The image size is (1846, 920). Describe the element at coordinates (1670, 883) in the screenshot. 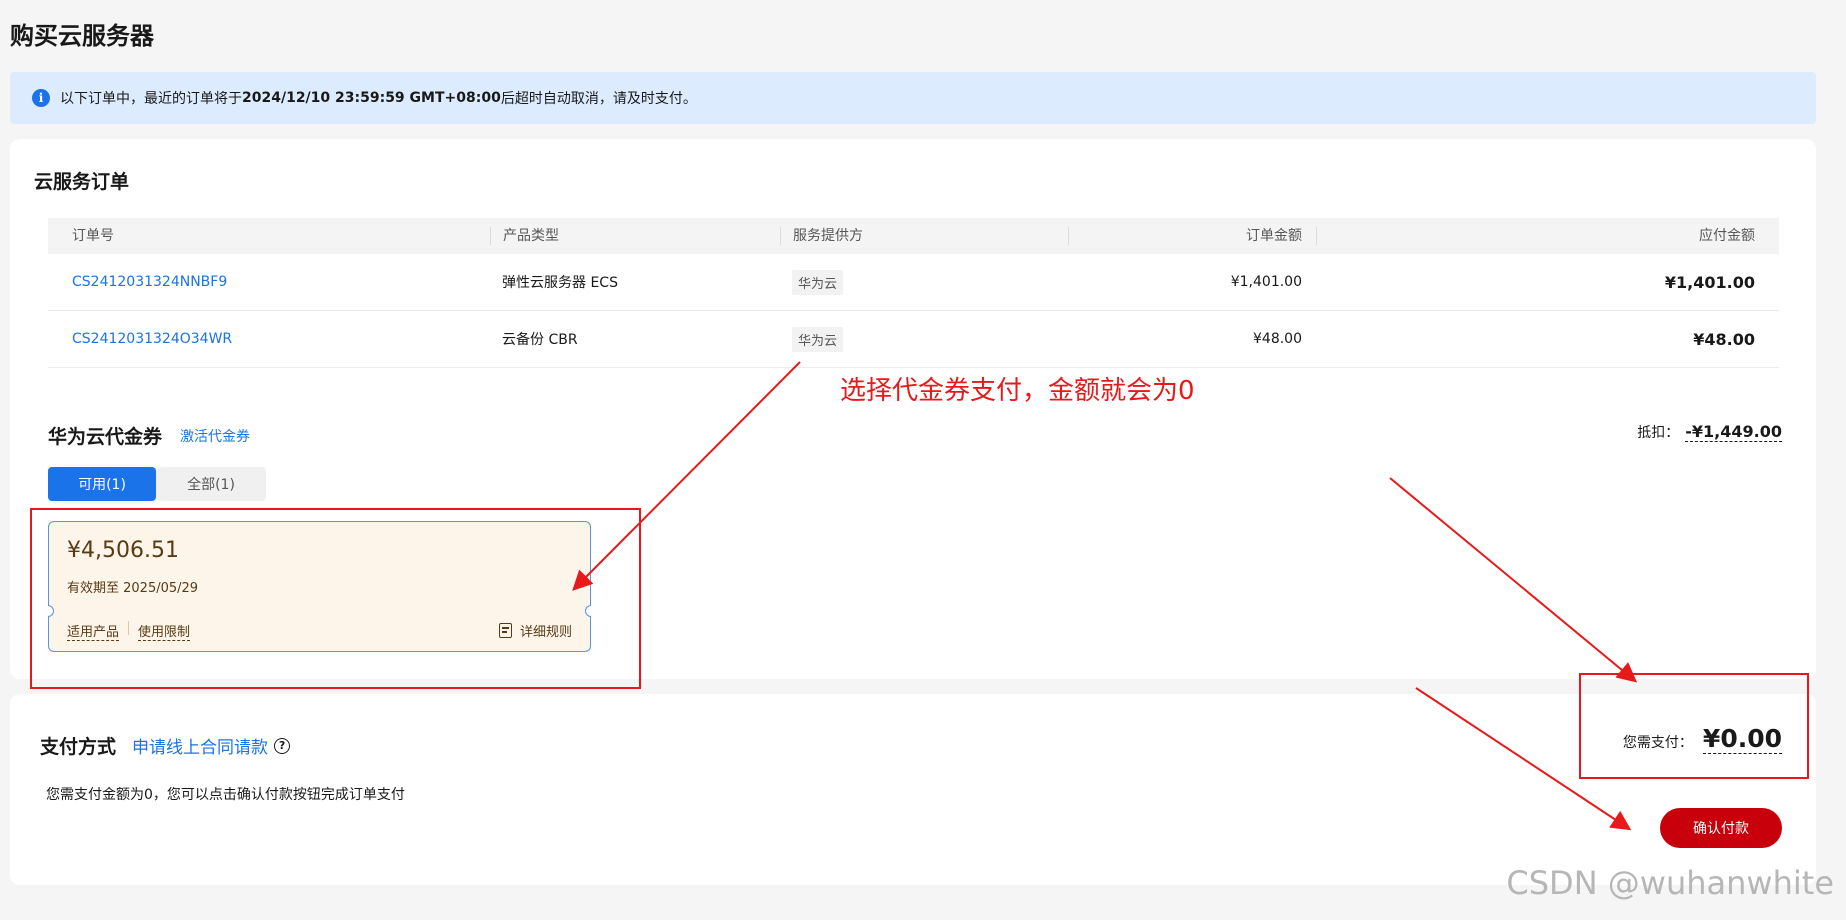

I see `watermark: CSDN @wuhanwhite` at that location.